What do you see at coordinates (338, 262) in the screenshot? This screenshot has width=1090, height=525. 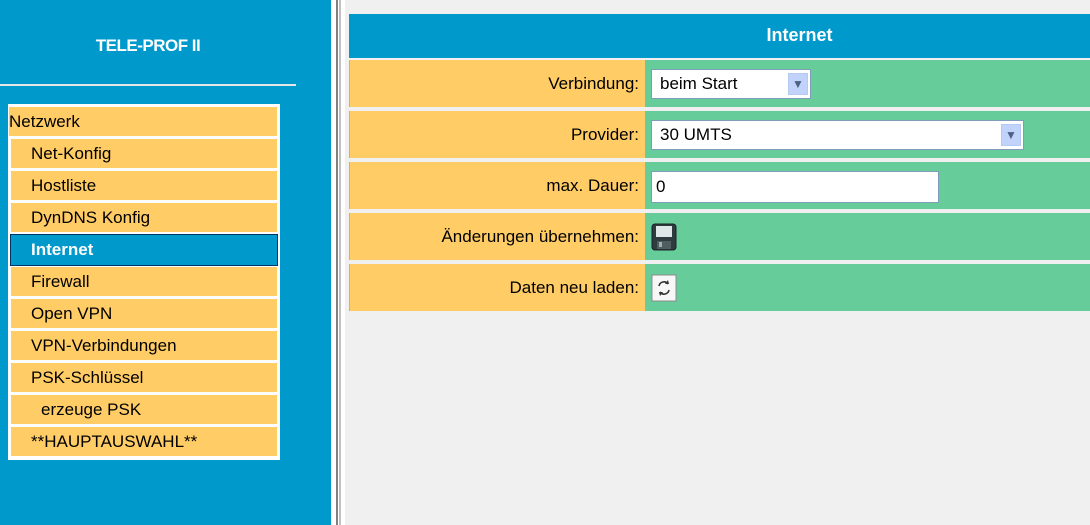 I see `frame-divider` at bounding box center [338, 262].